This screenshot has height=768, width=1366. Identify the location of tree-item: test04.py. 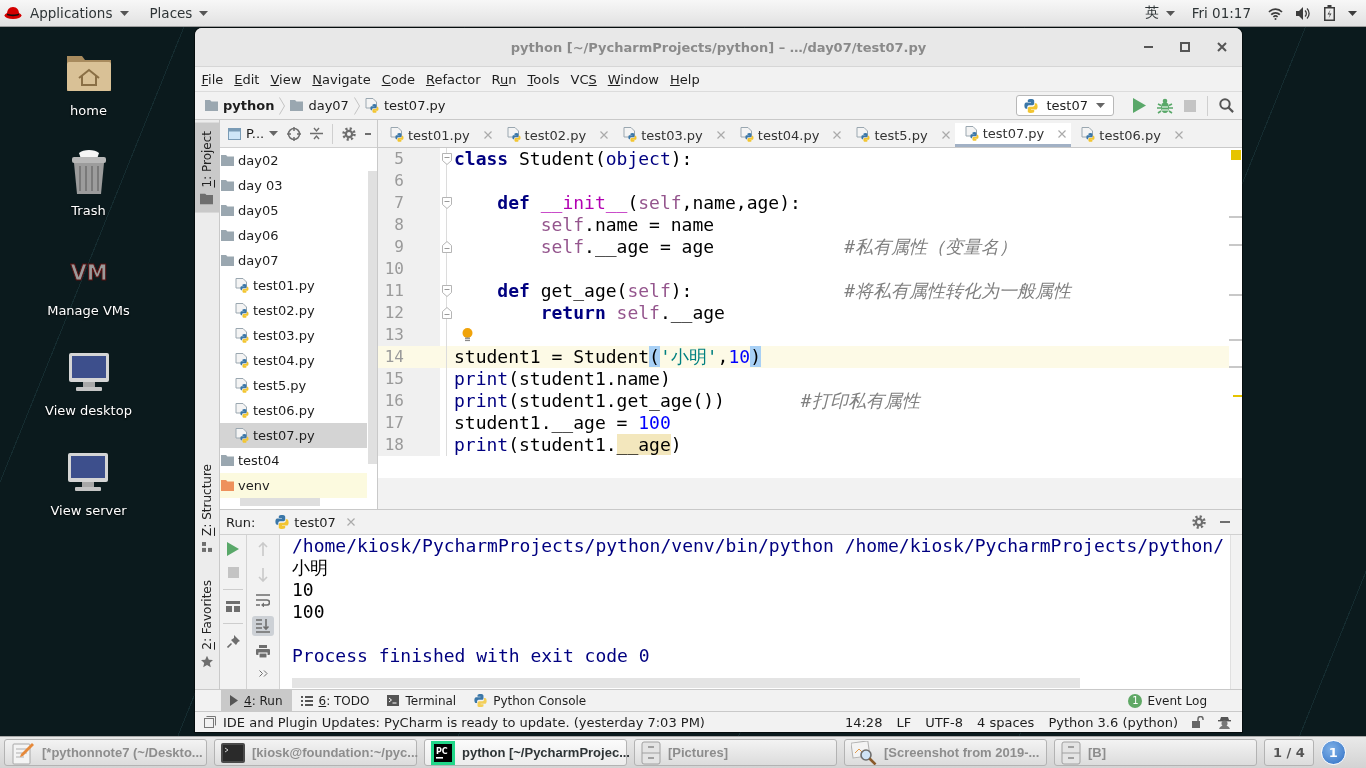
(293, 360).